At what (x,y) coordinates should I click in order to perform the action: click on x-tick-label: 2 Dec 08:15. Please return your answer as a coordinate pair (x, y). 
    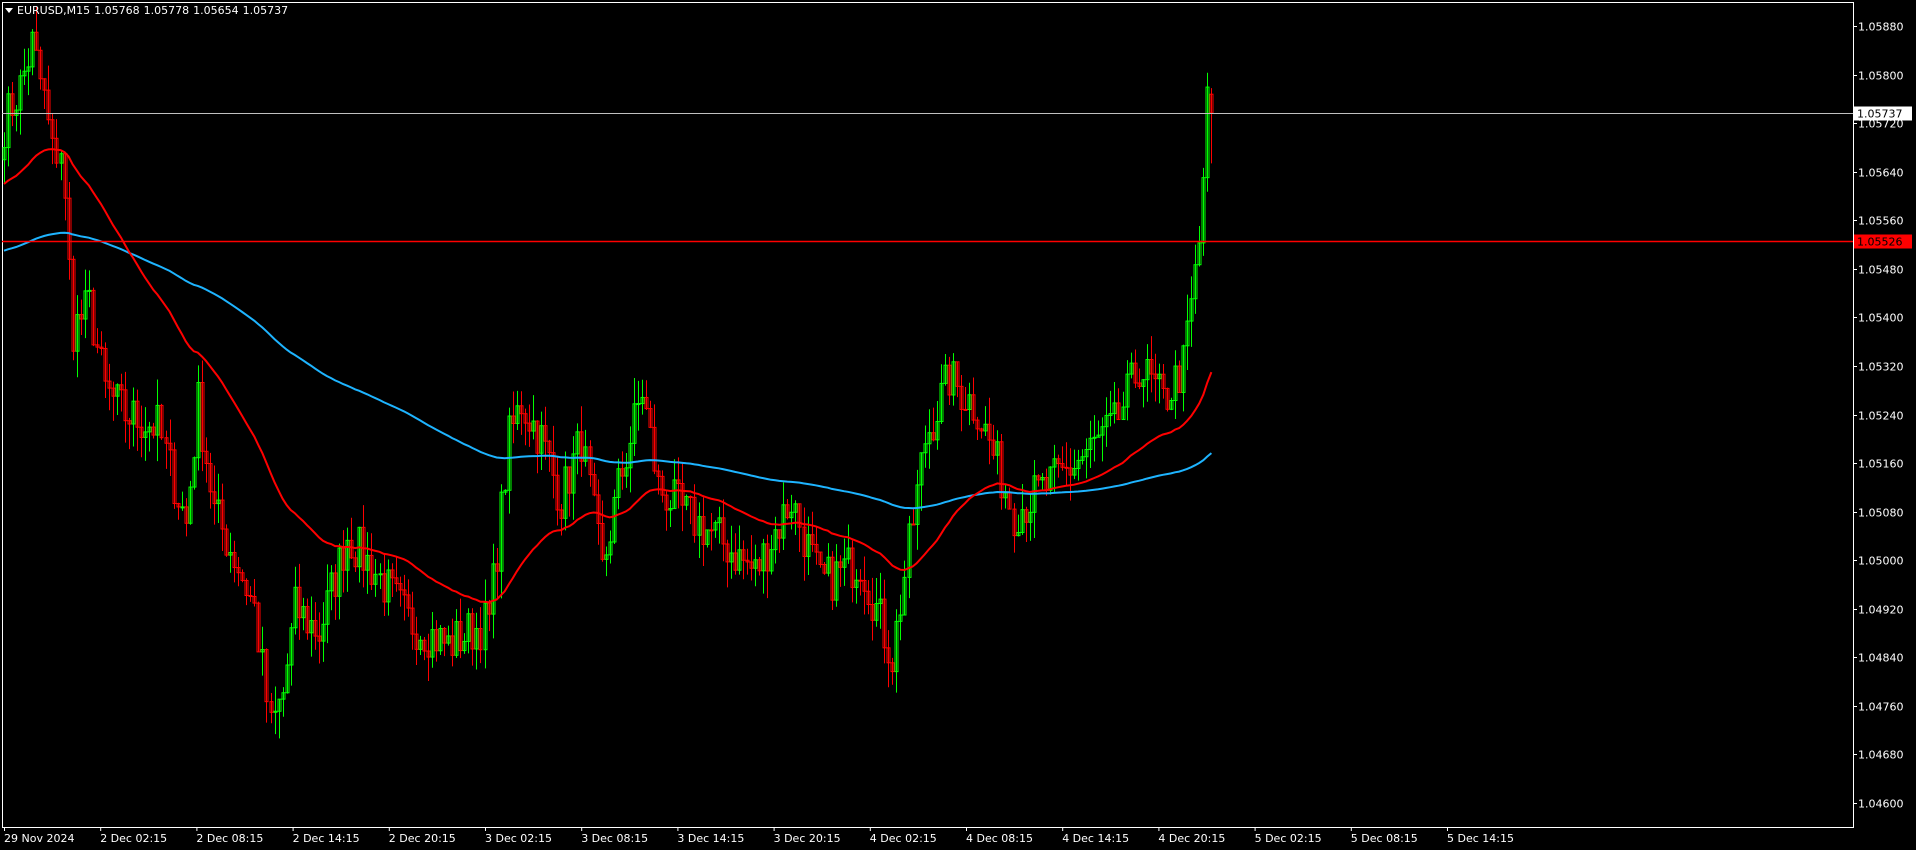
    Looking at the image, I should click on (229, 838).